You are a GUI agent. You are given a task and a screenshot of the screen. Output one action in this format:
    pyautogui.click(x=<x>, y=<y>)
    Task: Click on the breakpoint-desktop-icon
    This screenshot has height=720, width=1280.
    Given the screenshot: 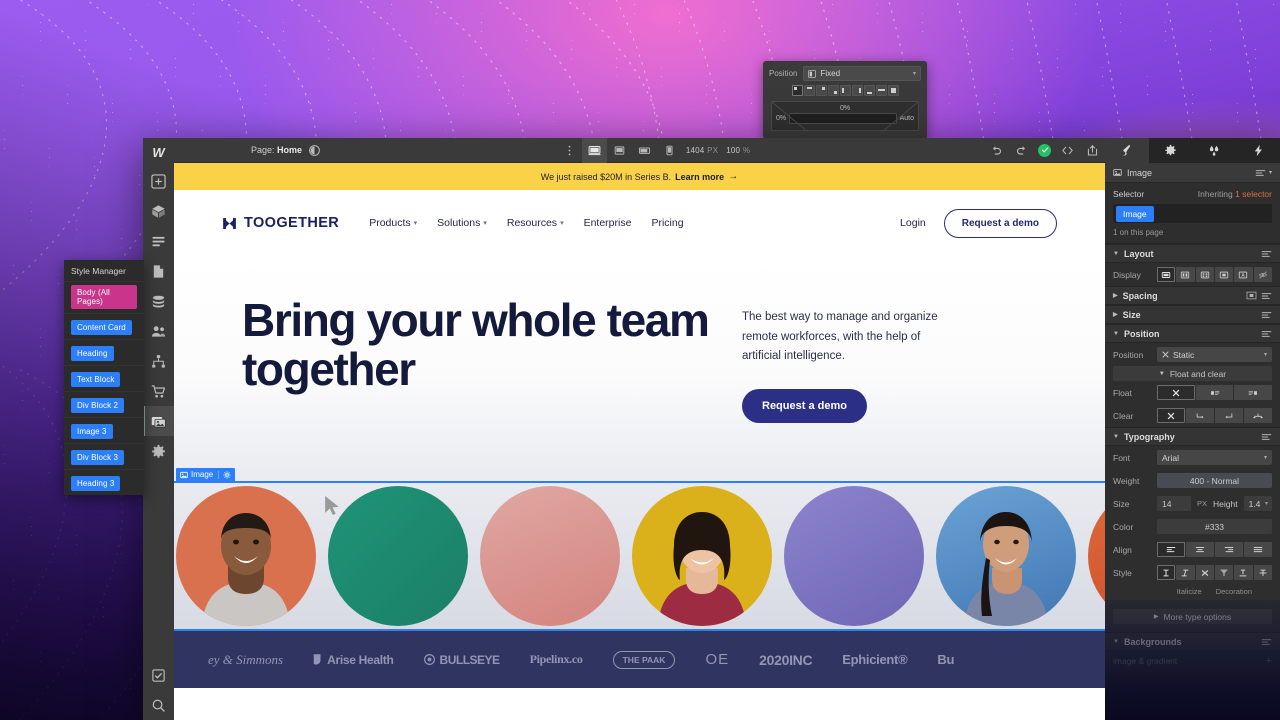 What is the action you would take?
    pyautogui.click(x=594, y=150)
    